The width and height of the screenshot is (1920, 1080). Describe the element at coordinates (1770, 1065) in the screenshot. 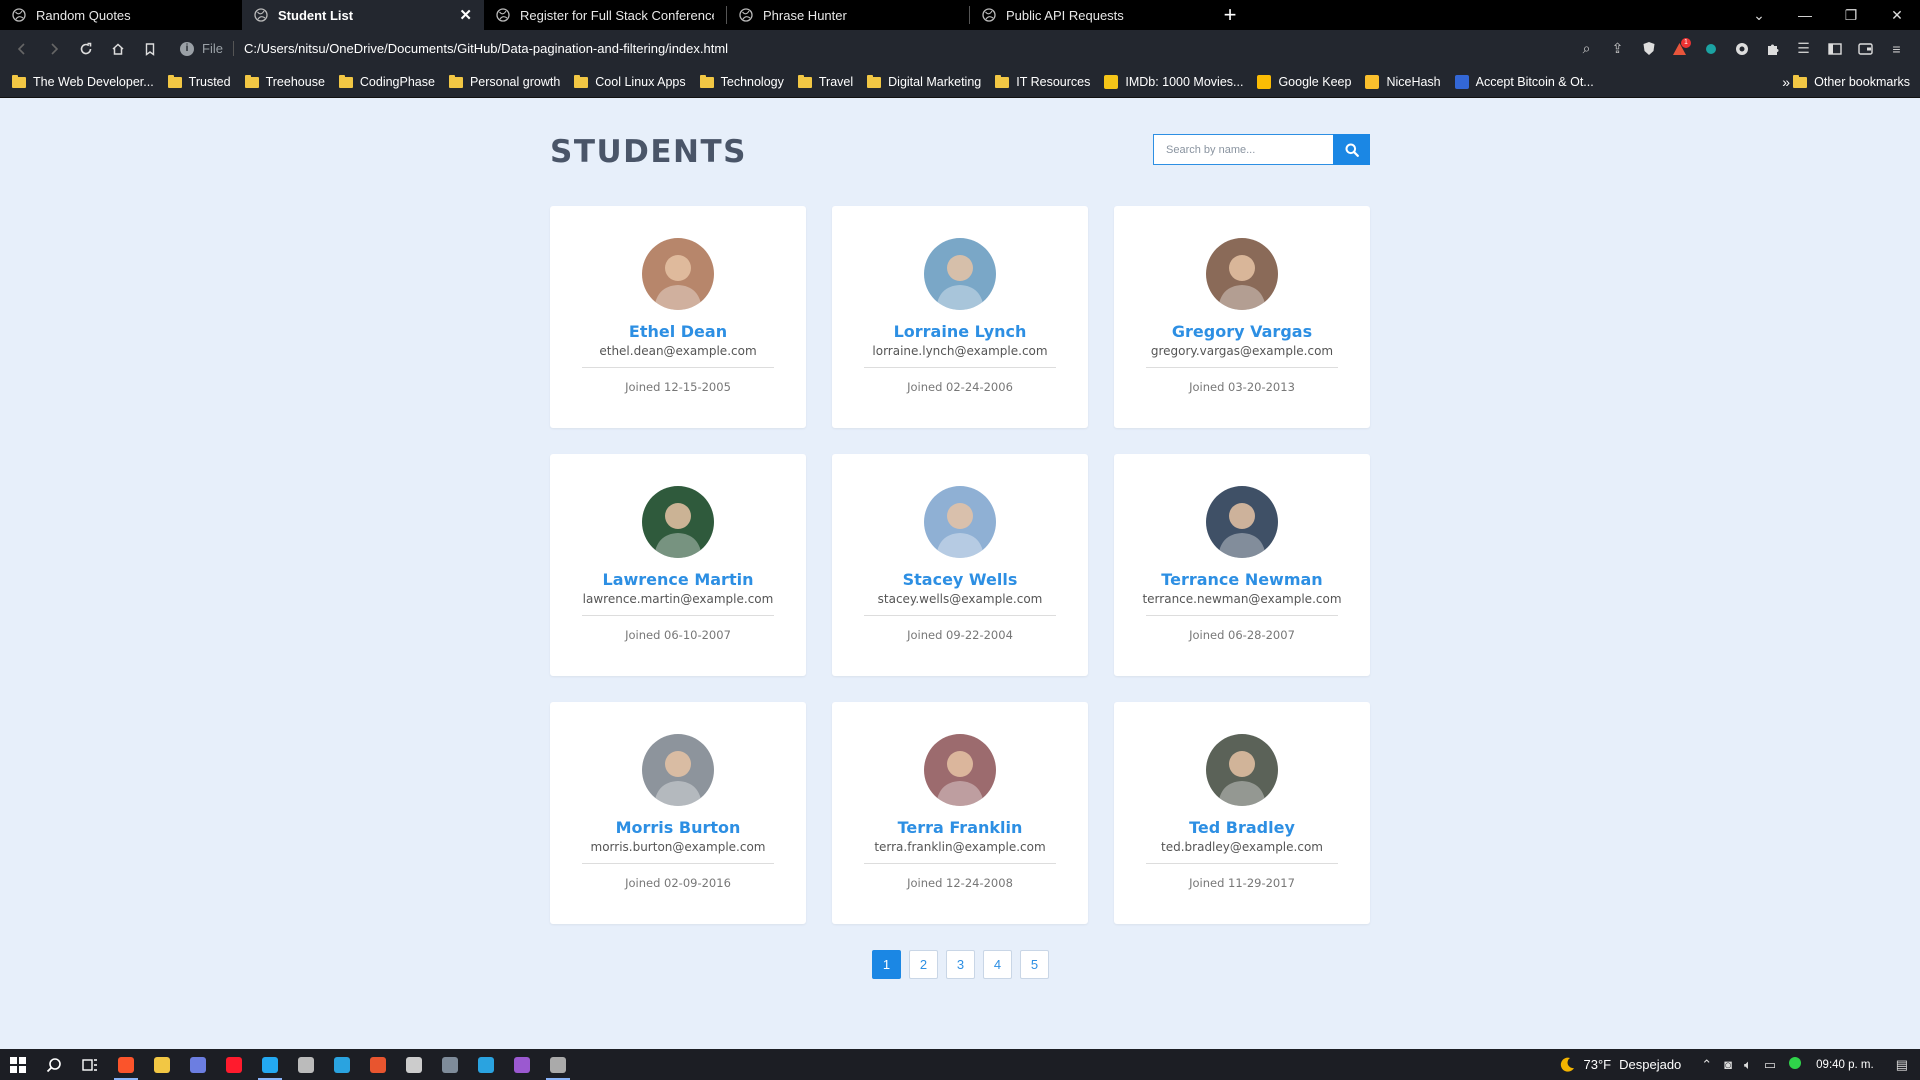

I see `network-icon: ▭` at that location.